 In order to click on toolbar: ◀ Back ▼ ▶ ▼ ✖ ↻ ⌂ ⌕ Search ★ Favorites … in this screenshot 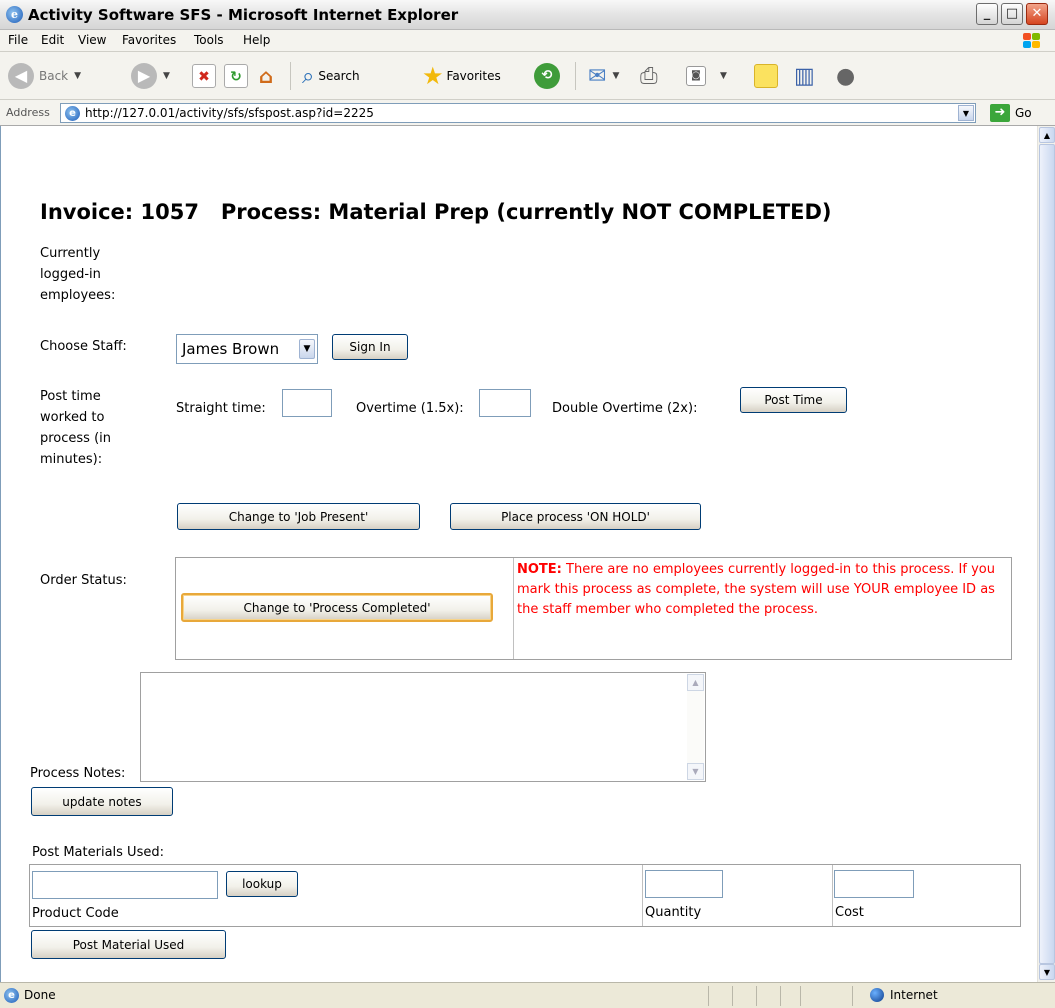, I will do `click(527, 76)`.